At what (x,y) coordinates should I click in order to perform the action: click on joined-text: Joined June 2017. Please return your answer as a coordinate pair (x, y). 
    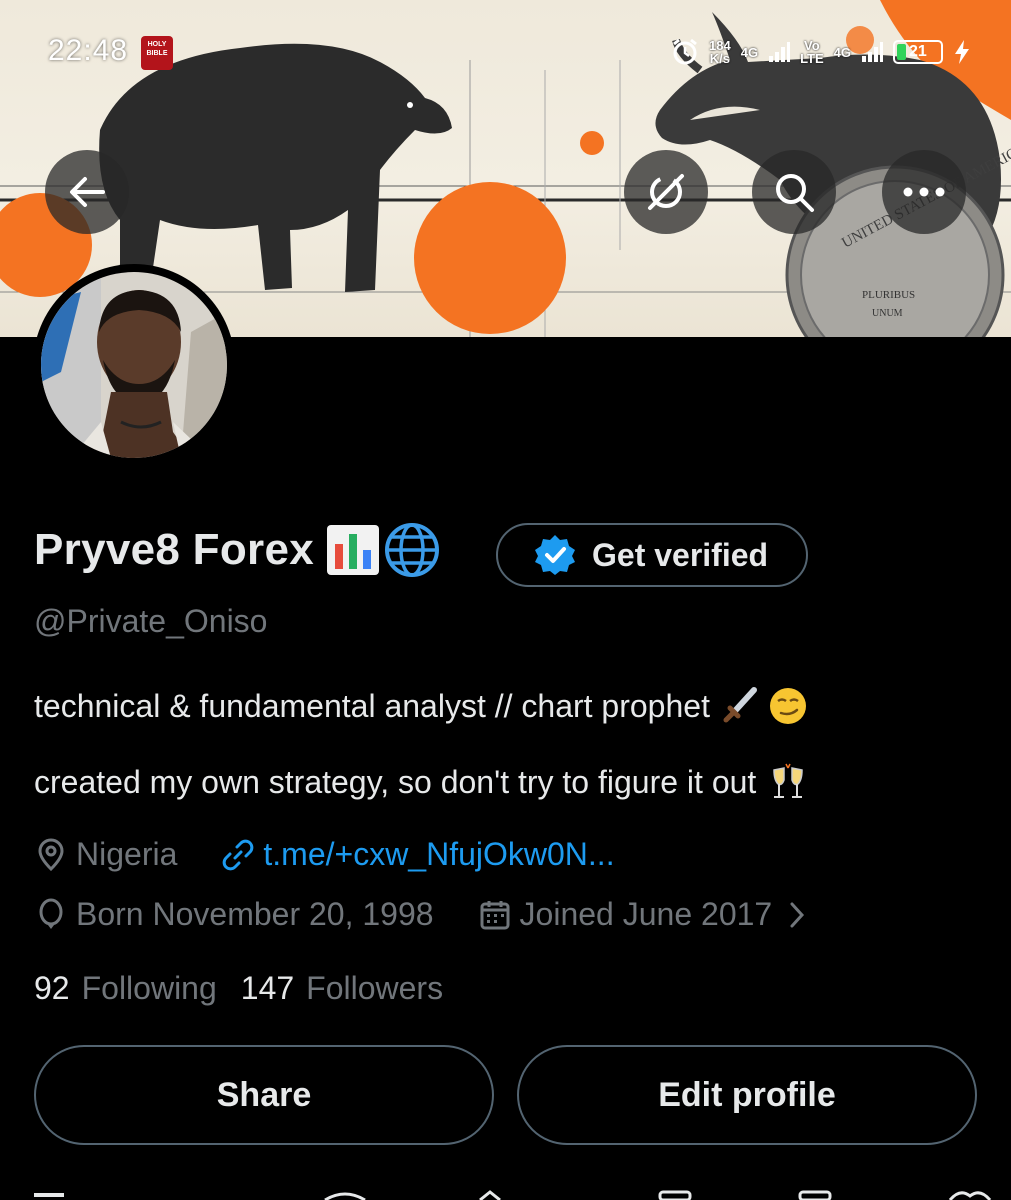
    Looking at the image, I should click on (646, 914).